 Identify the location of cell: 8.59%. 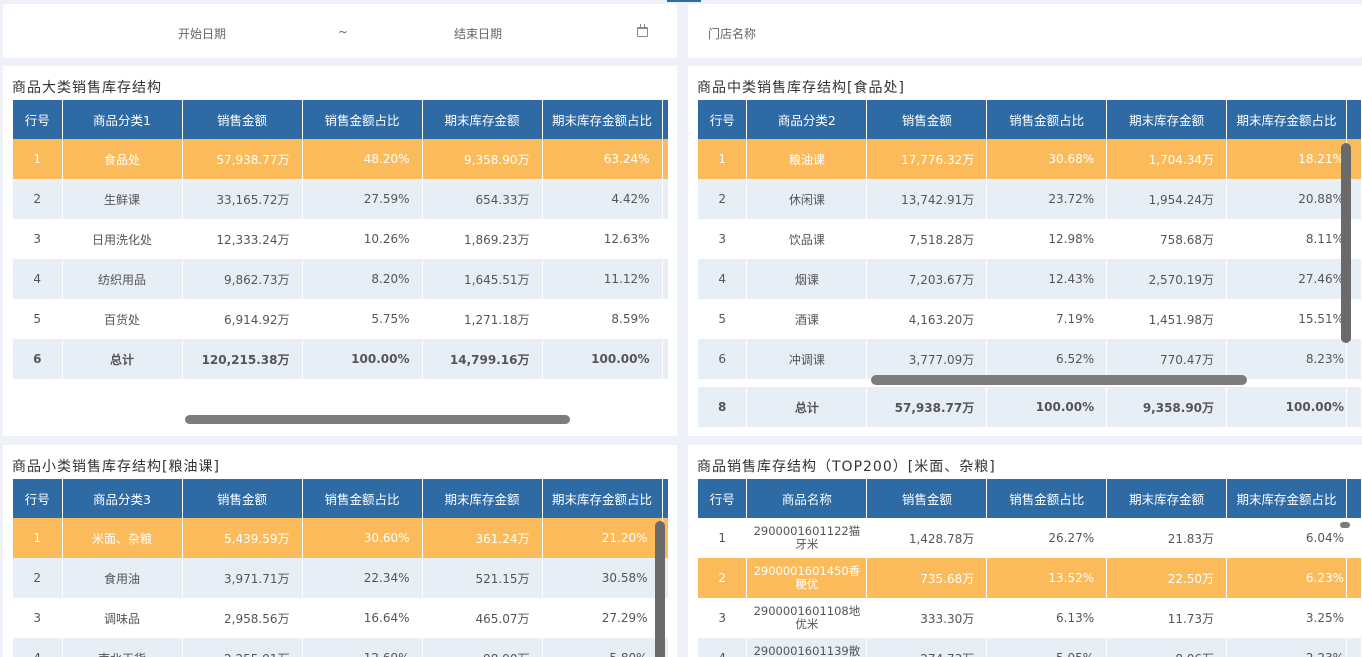
(602, 319).